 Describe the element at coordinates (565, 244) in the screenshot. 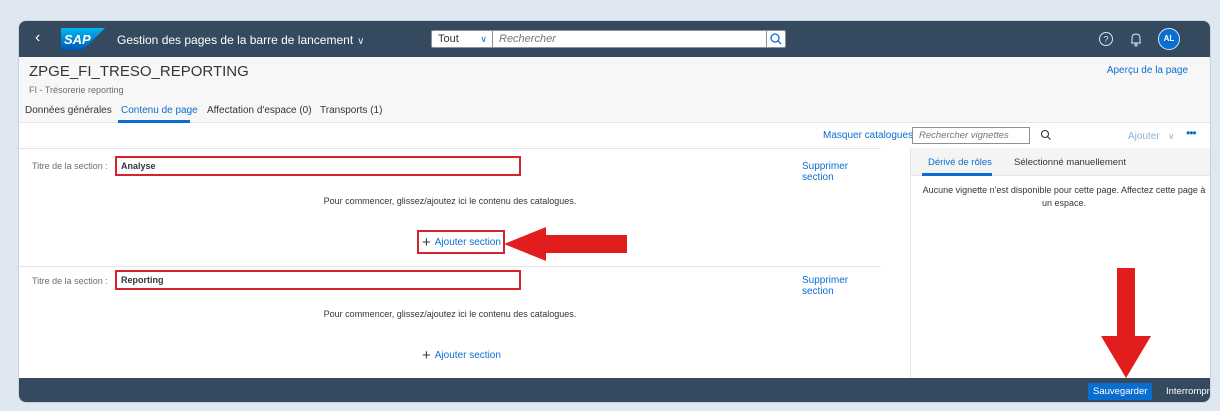

I see `annotation-arrow-left` at that location.